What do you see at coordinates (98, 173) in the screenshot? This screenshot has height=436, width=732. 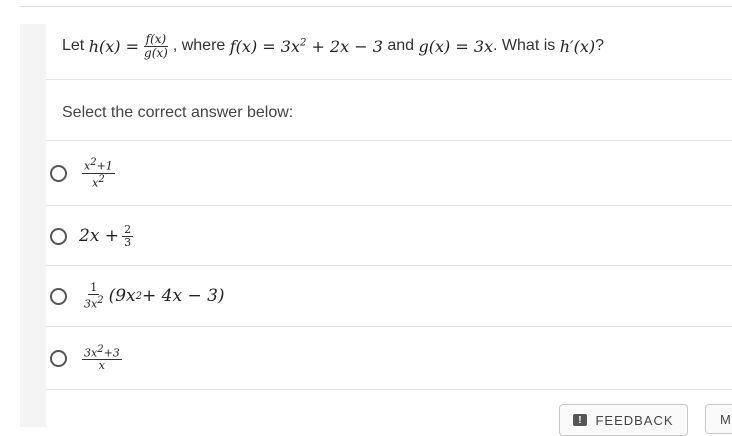 I see `option-expression: x2+1 x2` at bounding box center [98, 173].